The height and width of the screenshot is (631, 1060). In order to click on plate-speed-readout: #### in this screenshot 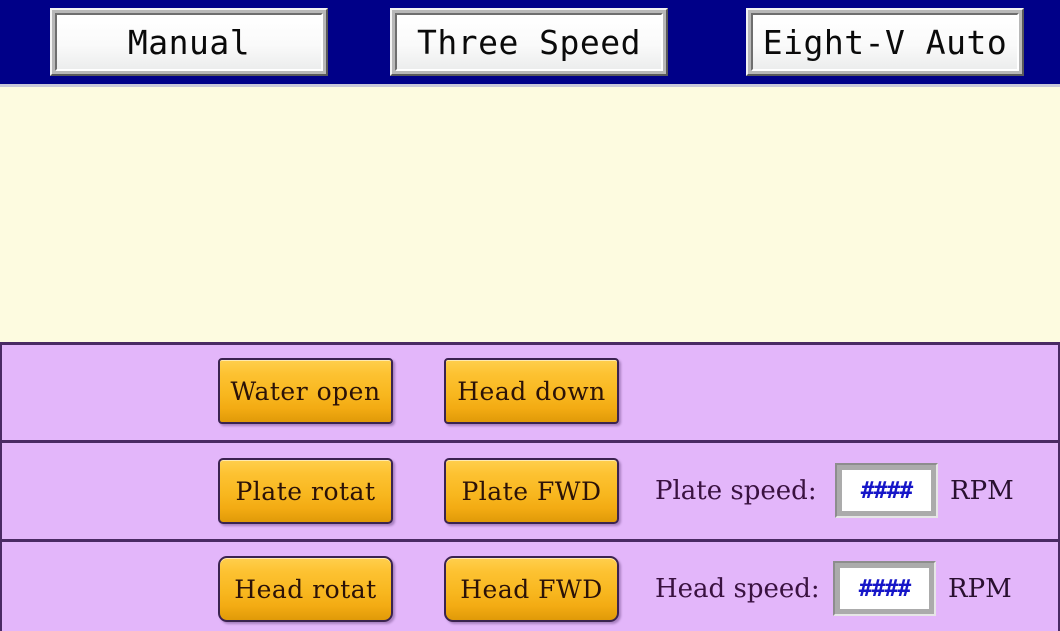, I will do `click(886, 490)`.